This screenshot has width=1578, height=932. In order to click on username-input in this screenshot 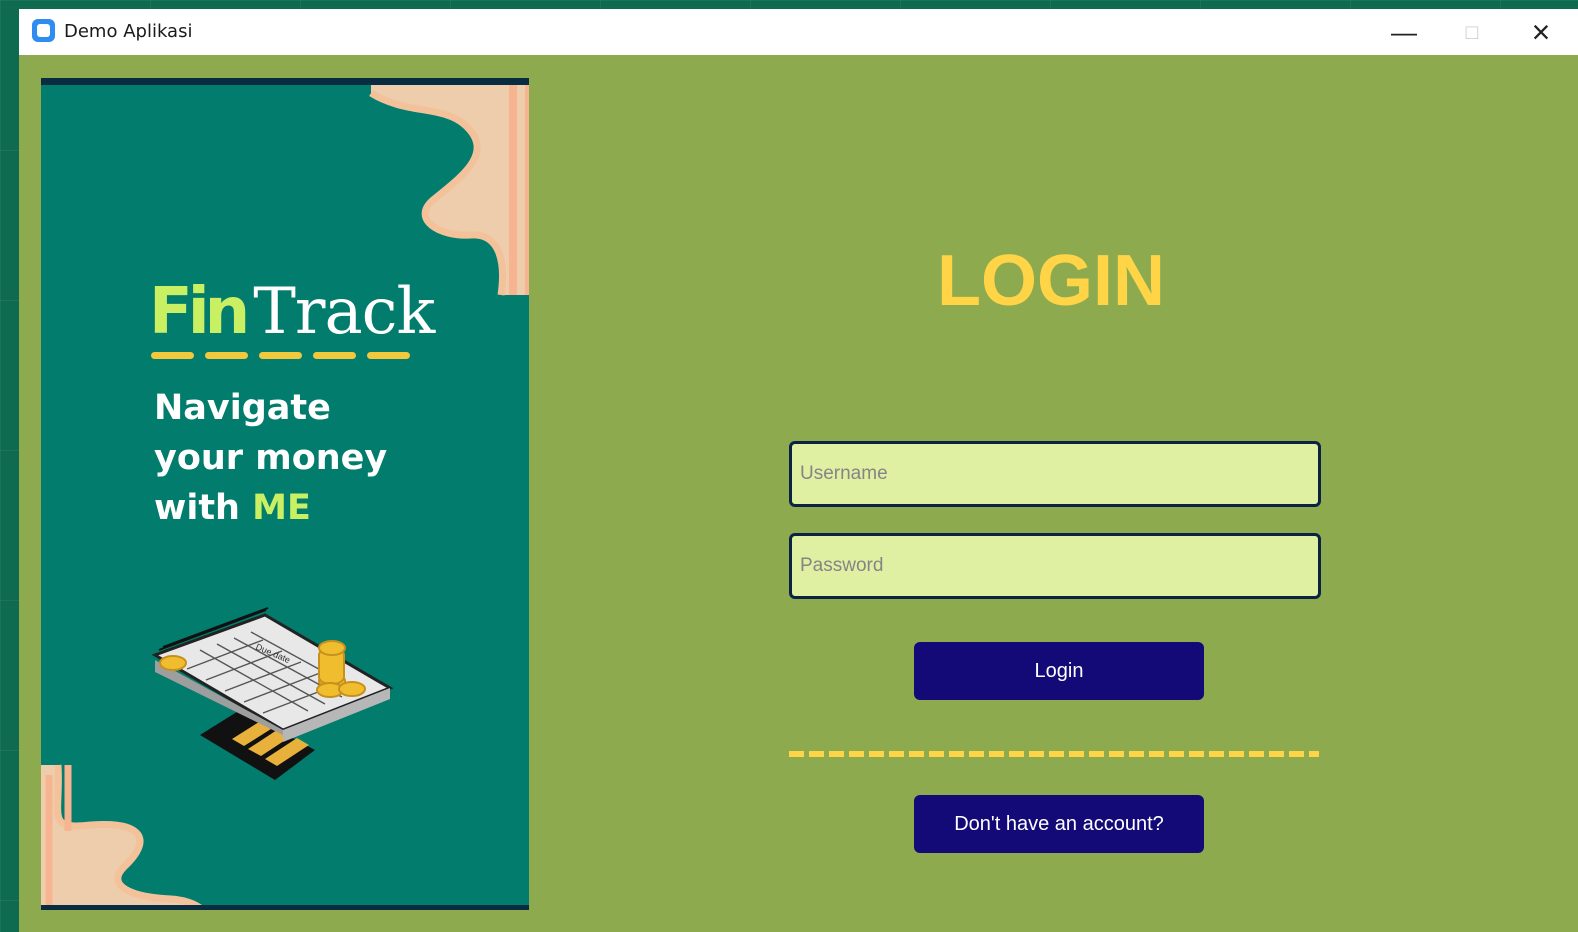, I will do `click(1055, 474)`.